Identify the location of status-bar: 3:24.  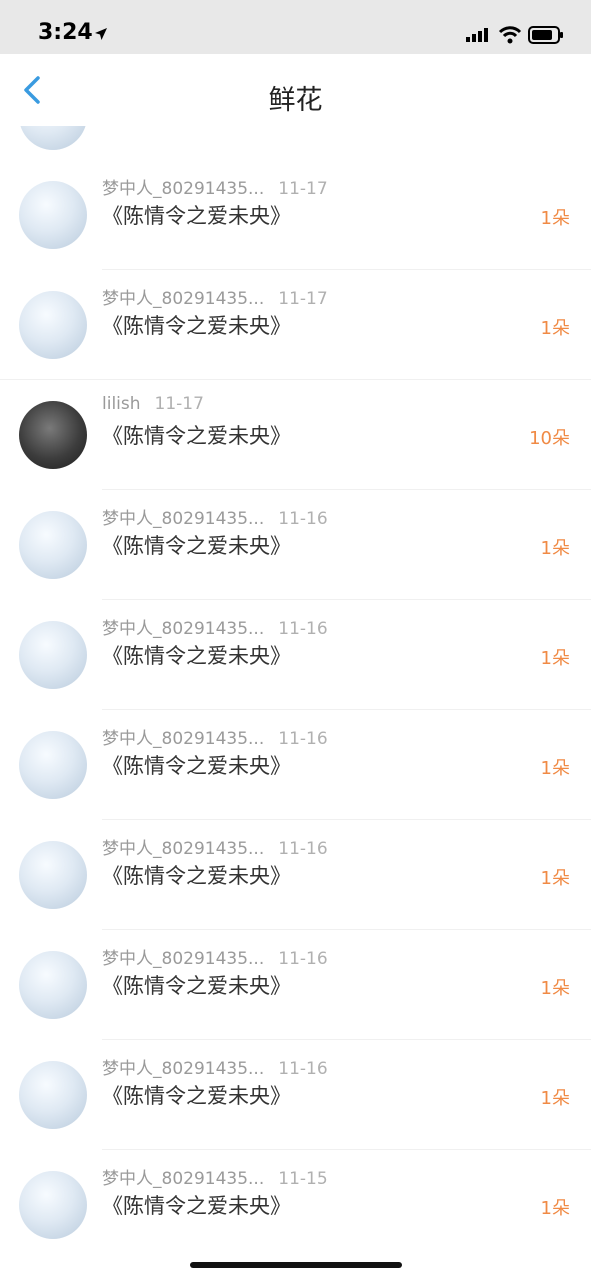
(295, 27).